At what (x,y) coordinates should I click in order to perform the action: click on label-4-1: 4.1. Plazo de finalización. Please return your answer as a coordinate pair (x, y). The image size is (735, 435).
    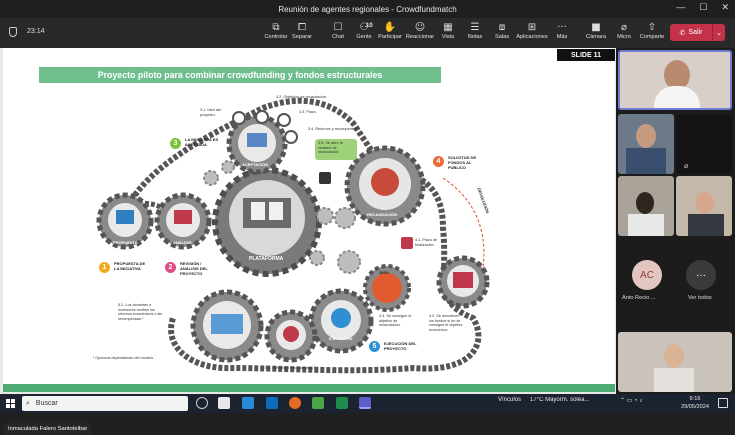
    Looking at the image, I should click on (426, 242).